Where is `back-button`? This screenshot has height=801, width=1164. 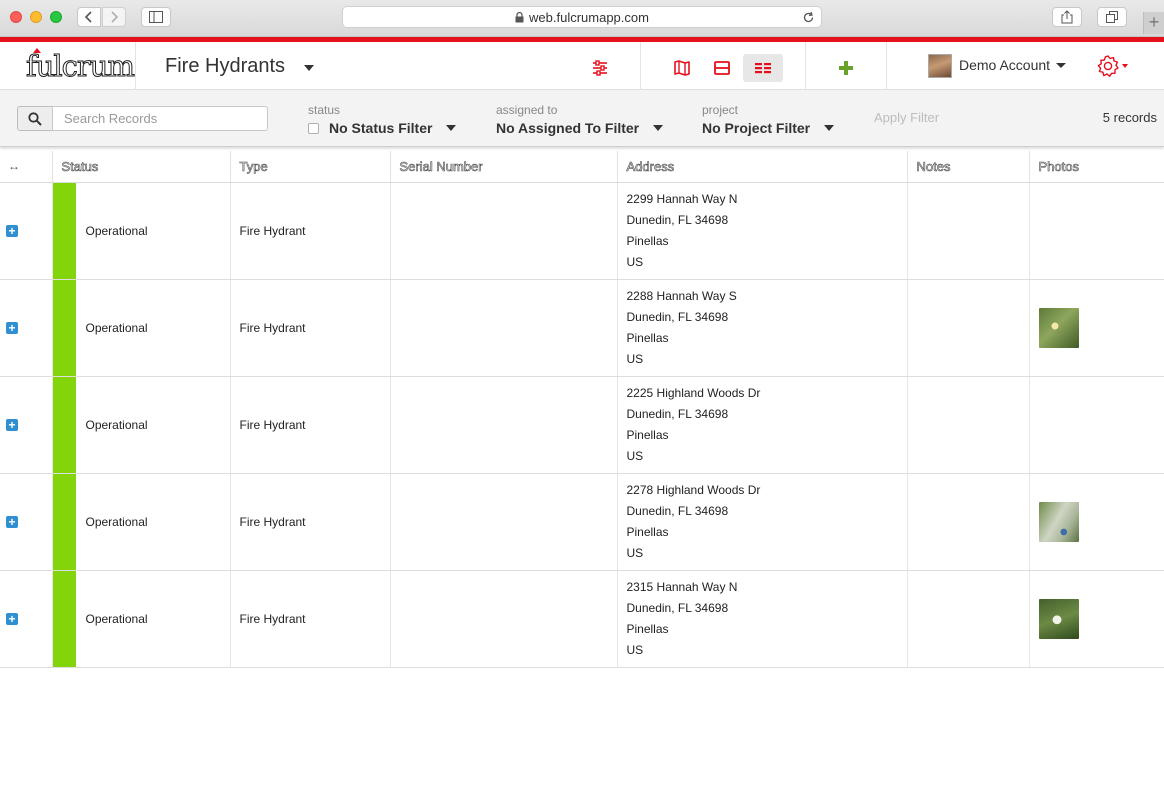
back-button is located at coordinates (89, 17).